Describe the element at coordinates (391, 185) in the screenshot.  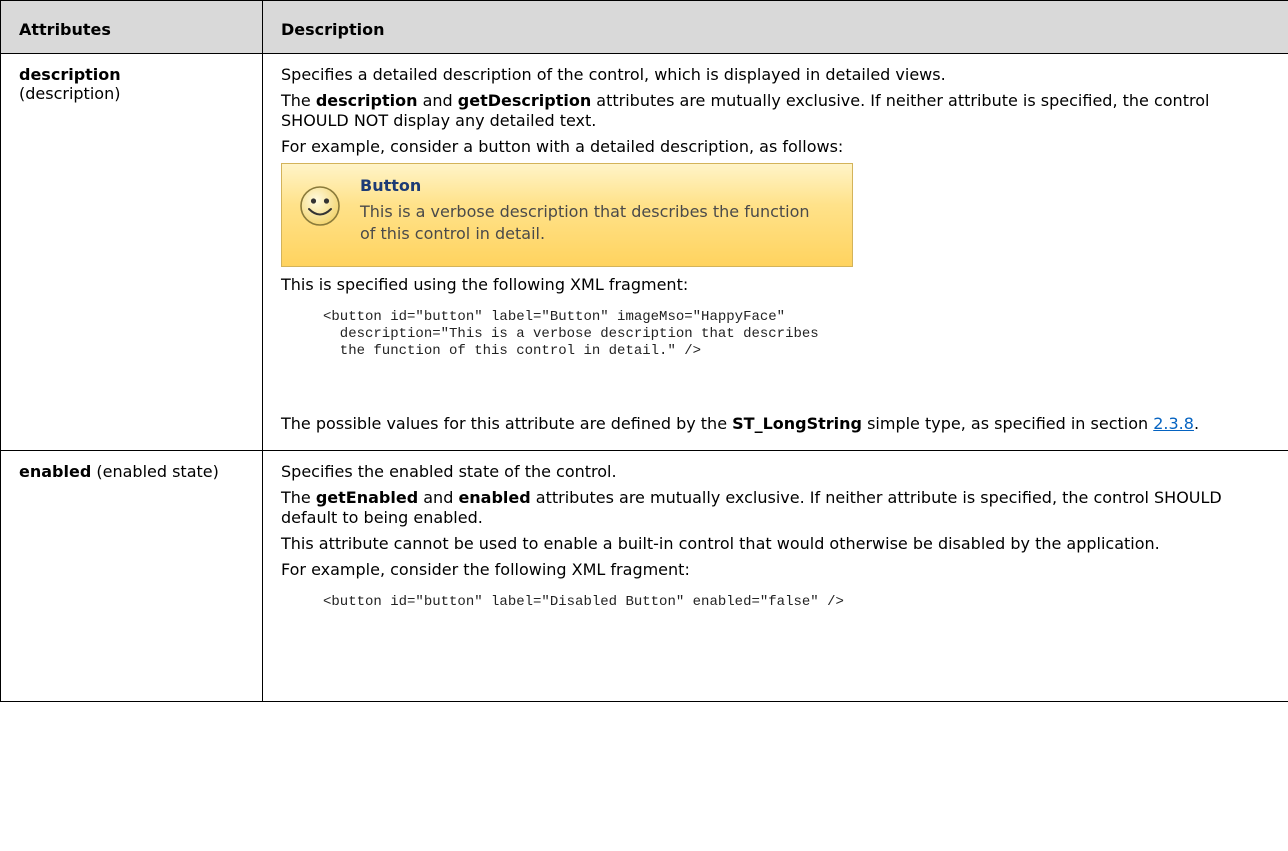
I see `sample-title: Button` at that location.